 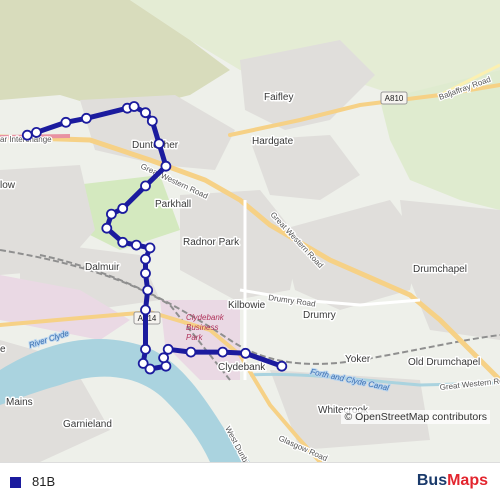 What do you see at coordinates (15, 482) in the screenshot?
I see `route-color-swatch` at bounding box center [15, 482].